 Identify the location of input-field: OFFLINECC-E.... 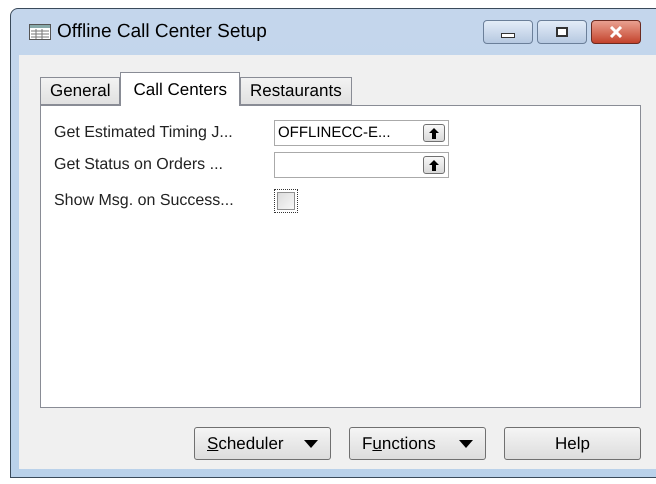
(361, 133).